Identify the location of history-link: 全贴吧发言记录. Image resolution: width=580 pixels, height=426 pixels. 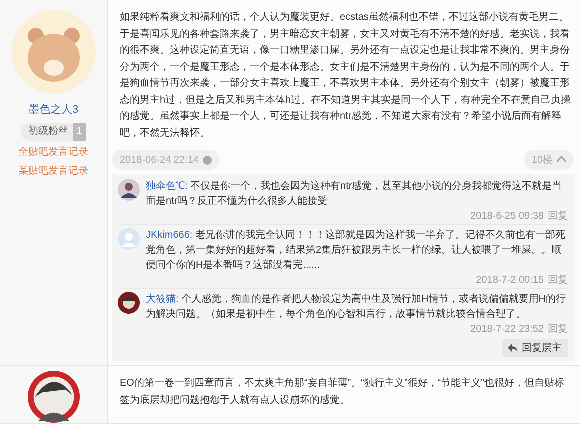
(53, 152).